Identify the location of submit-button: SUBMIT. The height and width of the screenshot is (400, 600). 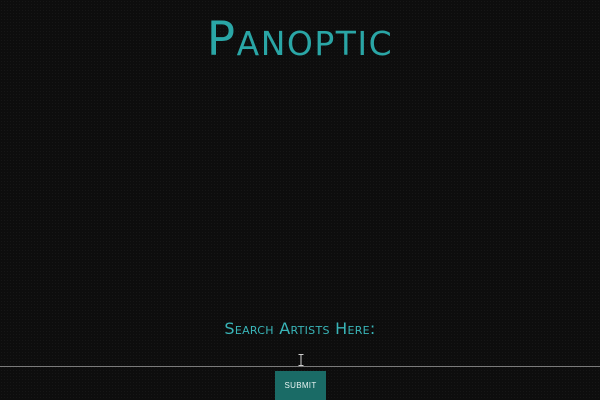
(300, 385).